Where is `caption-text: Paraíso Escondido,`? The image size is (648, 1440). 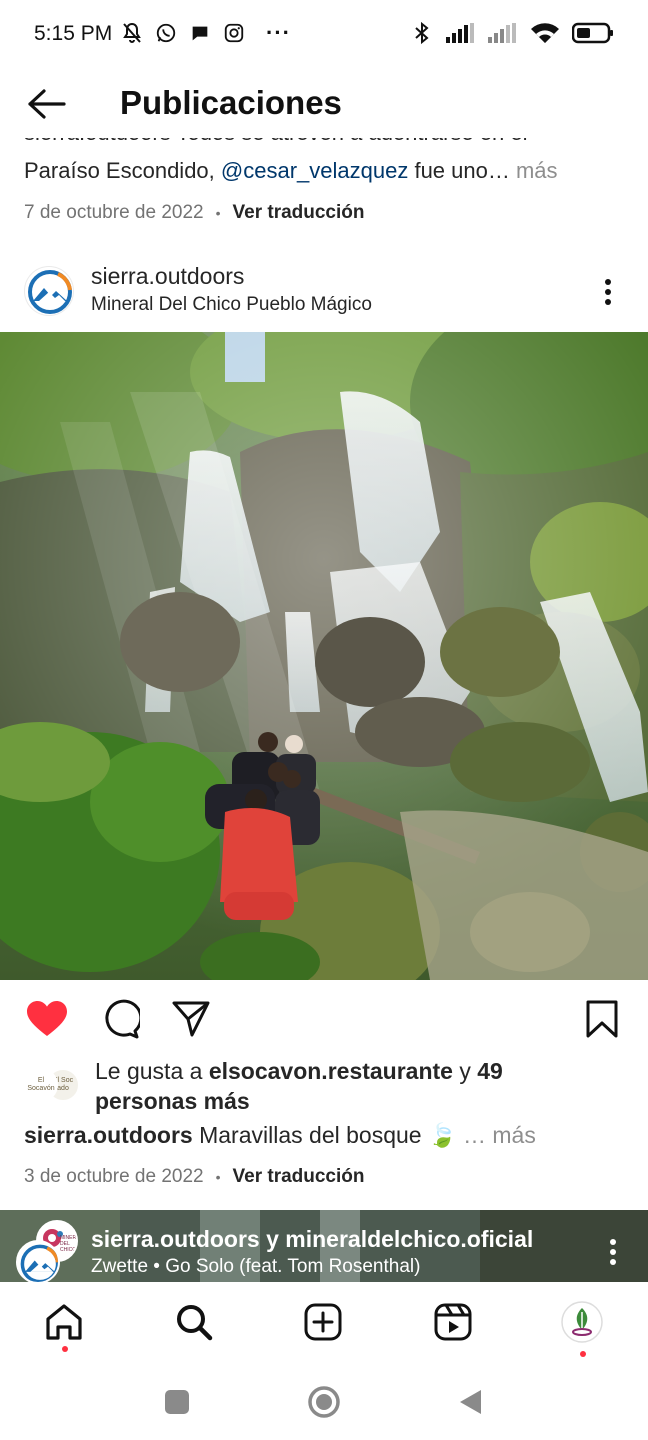 caption-text: Paraíso Escondido, is located at coordinates (122, 170).